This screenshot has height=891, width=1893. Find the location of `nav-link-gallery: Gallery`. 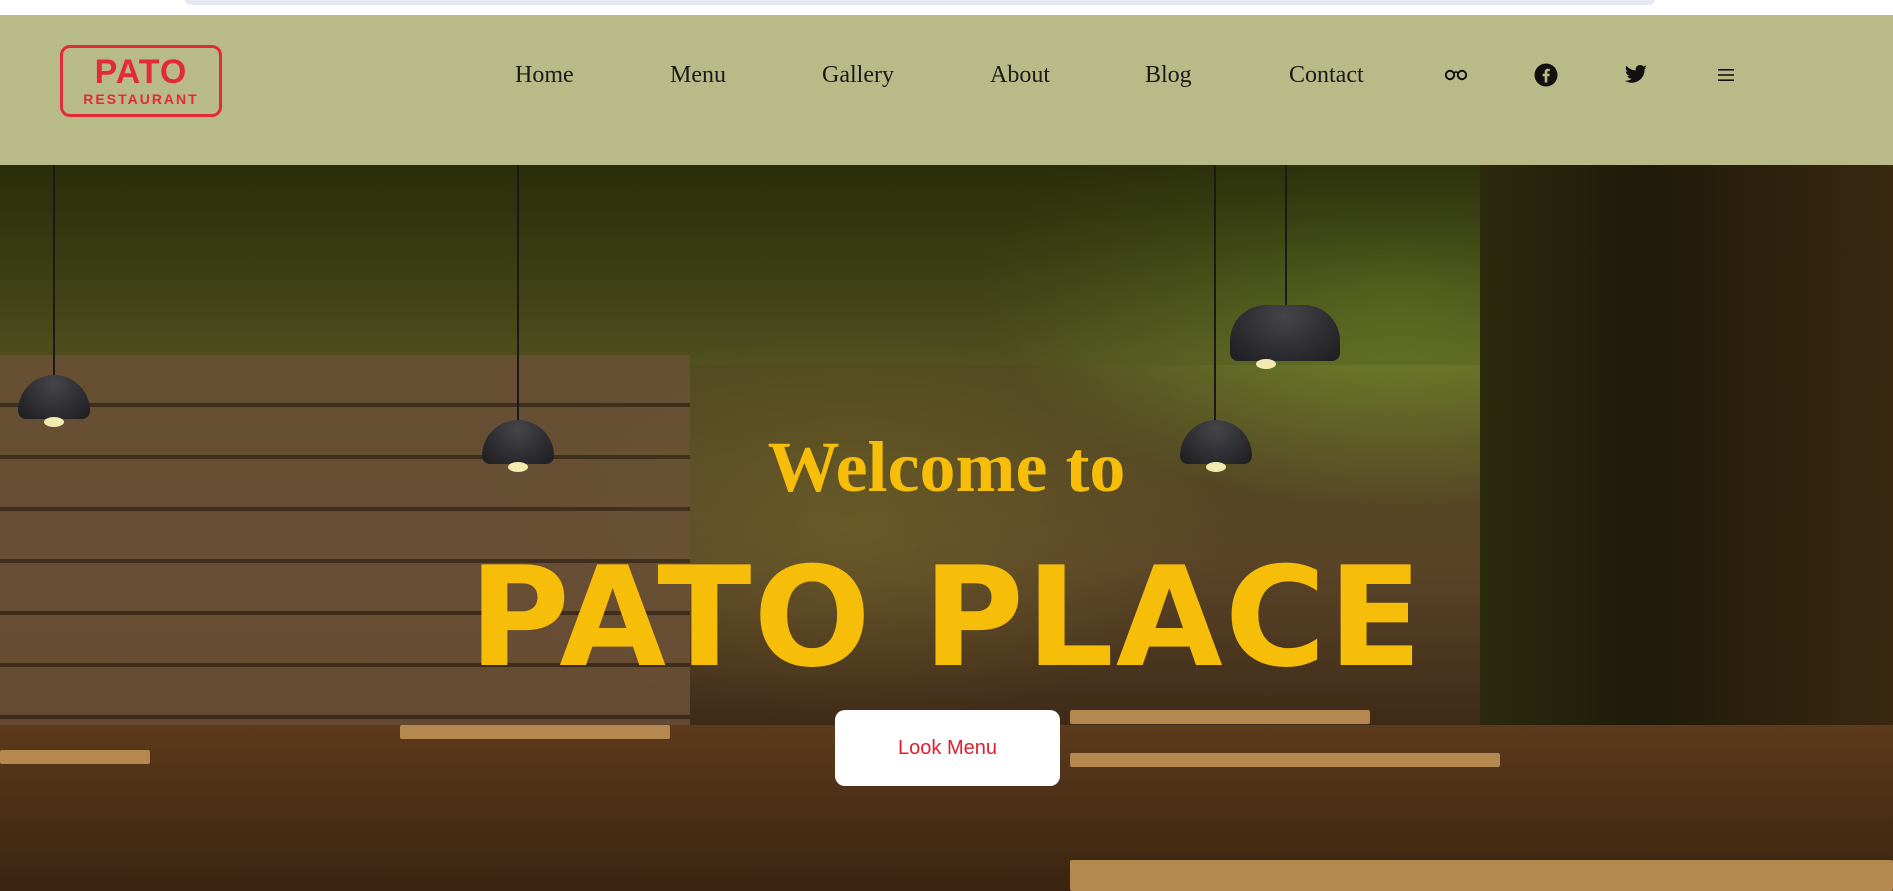

nav-link-gallery: Gallery is located at coordinates (858, 75).